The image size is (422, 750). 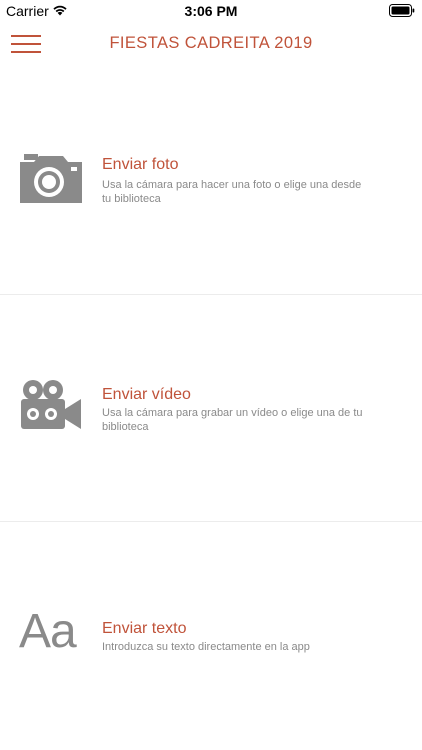 What do you see at coordinates (51, 178) in the screenshot?
I see `camera-icon` at bounding box center [51, 178].